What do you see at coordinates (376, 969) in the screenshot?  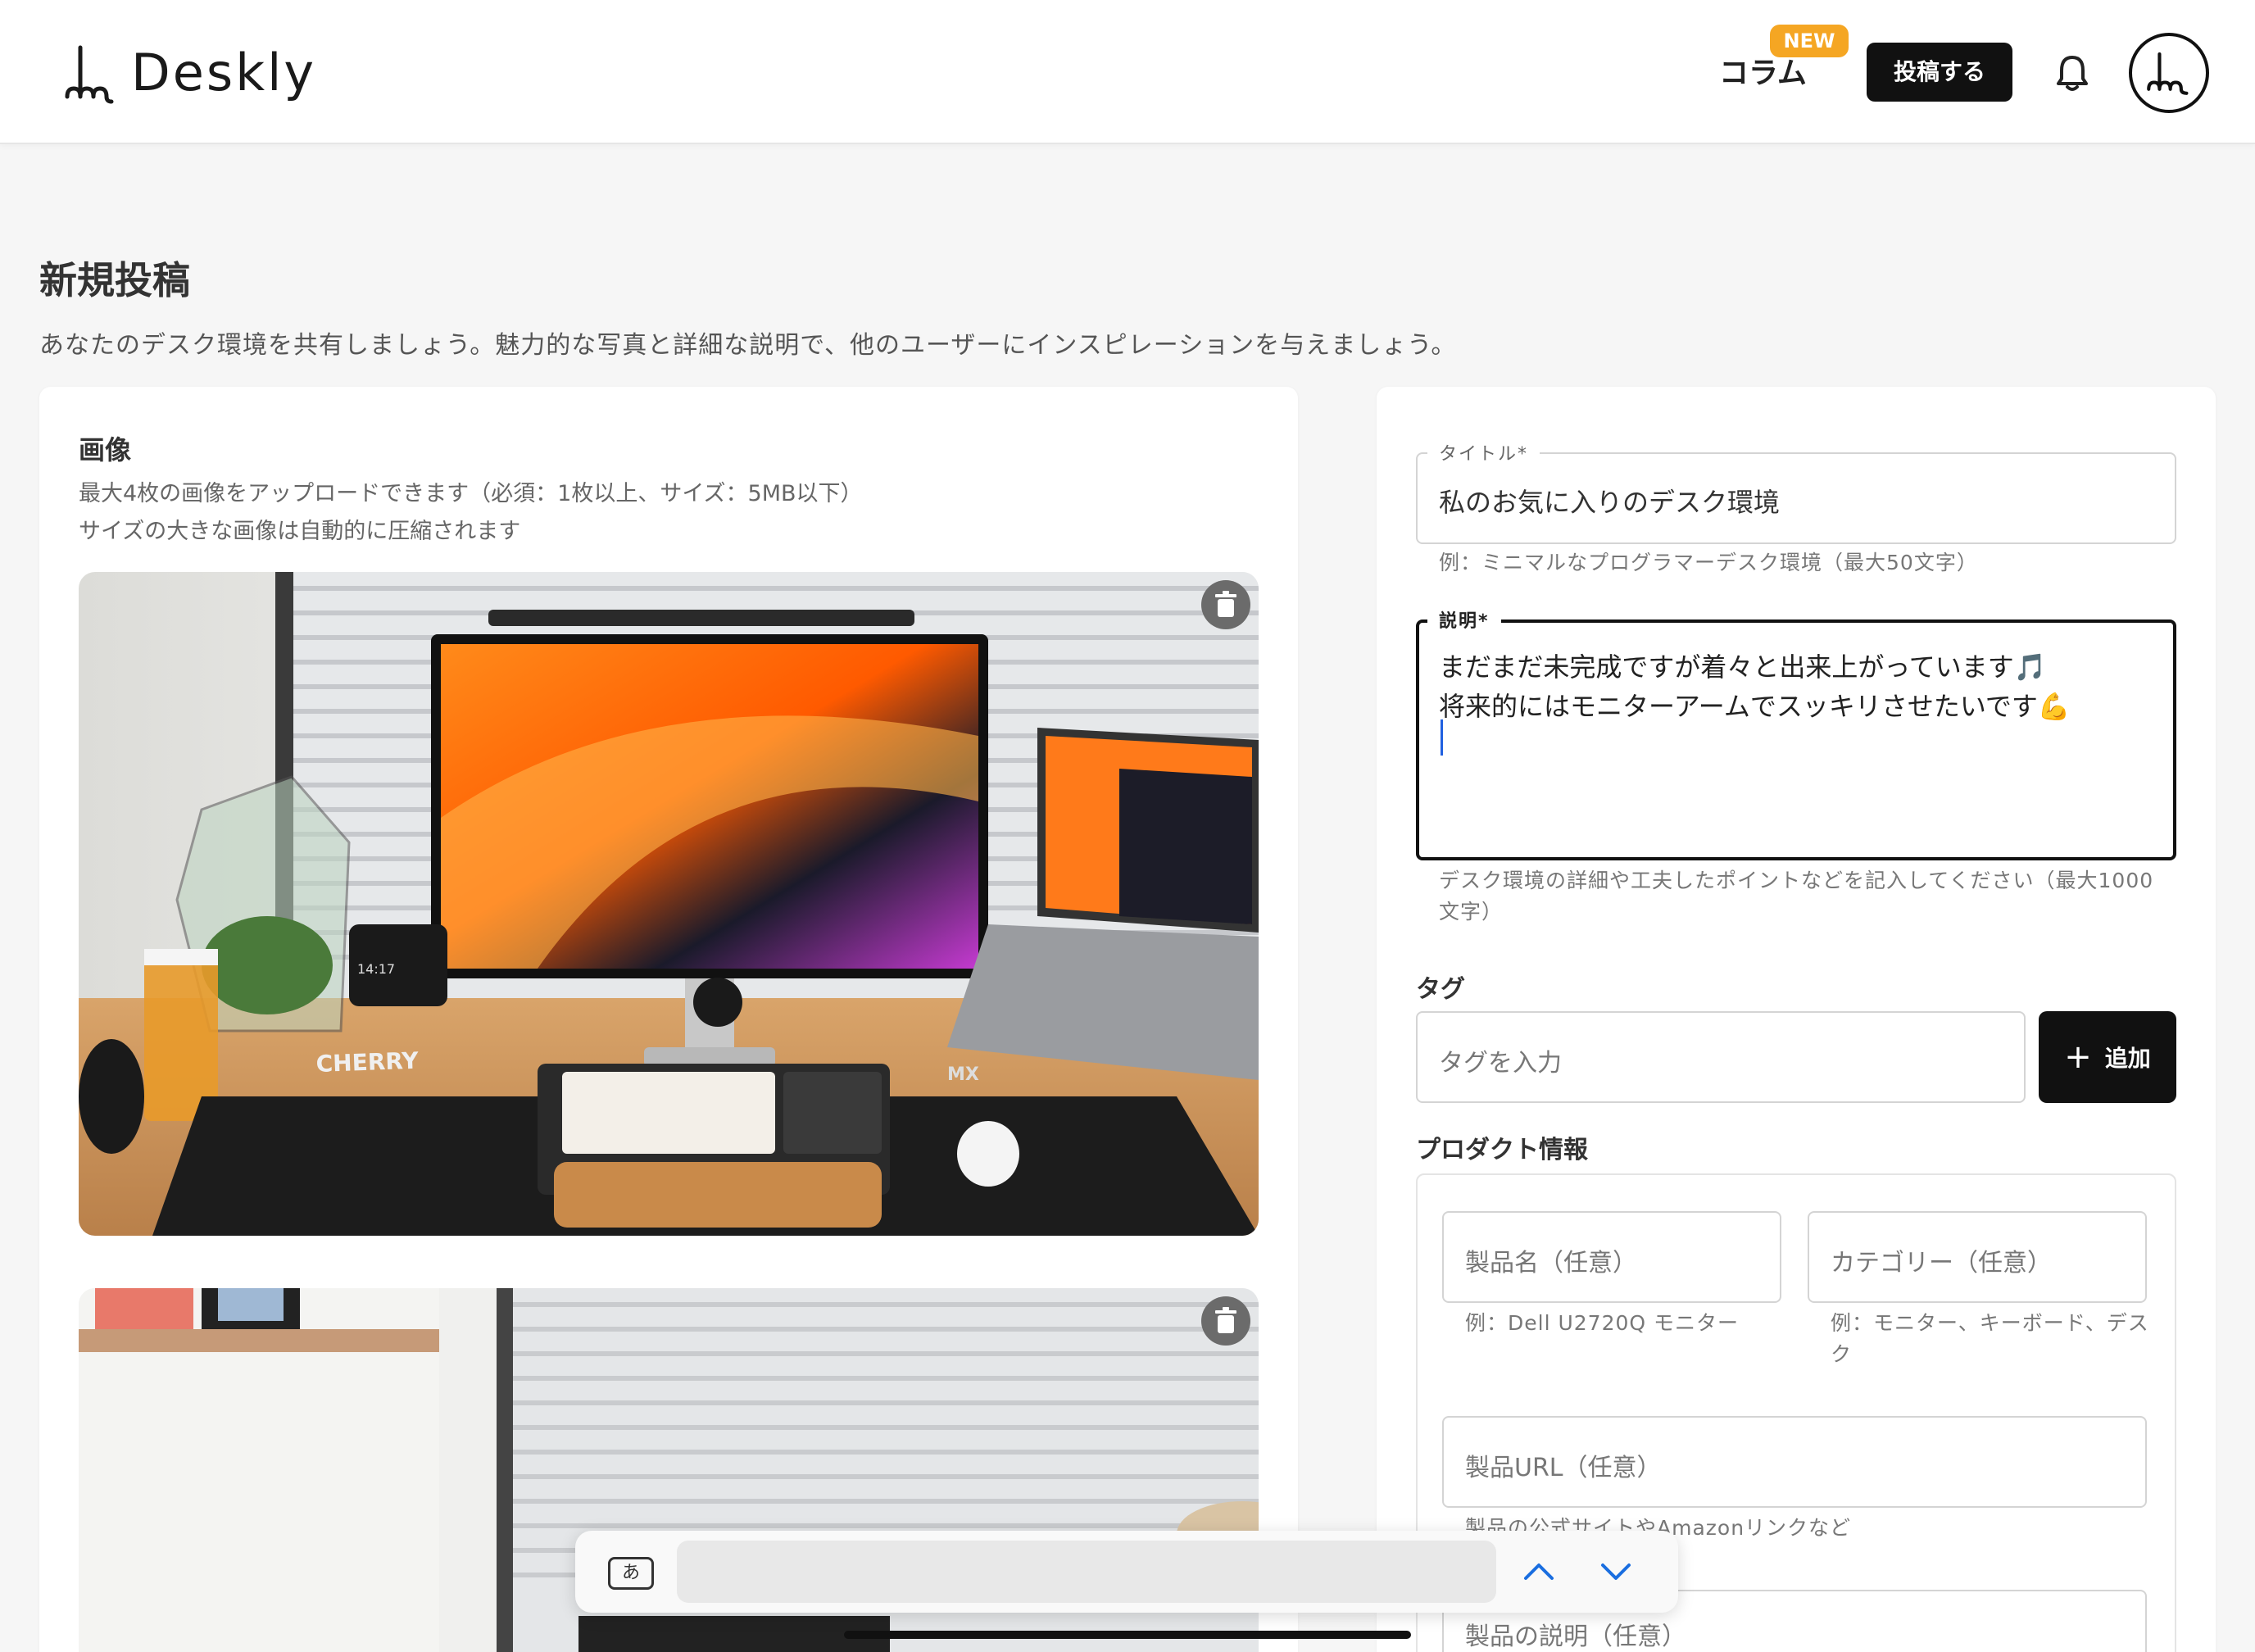 I see `photo-clock-text: 14:17` at bounding box center [376, 969].